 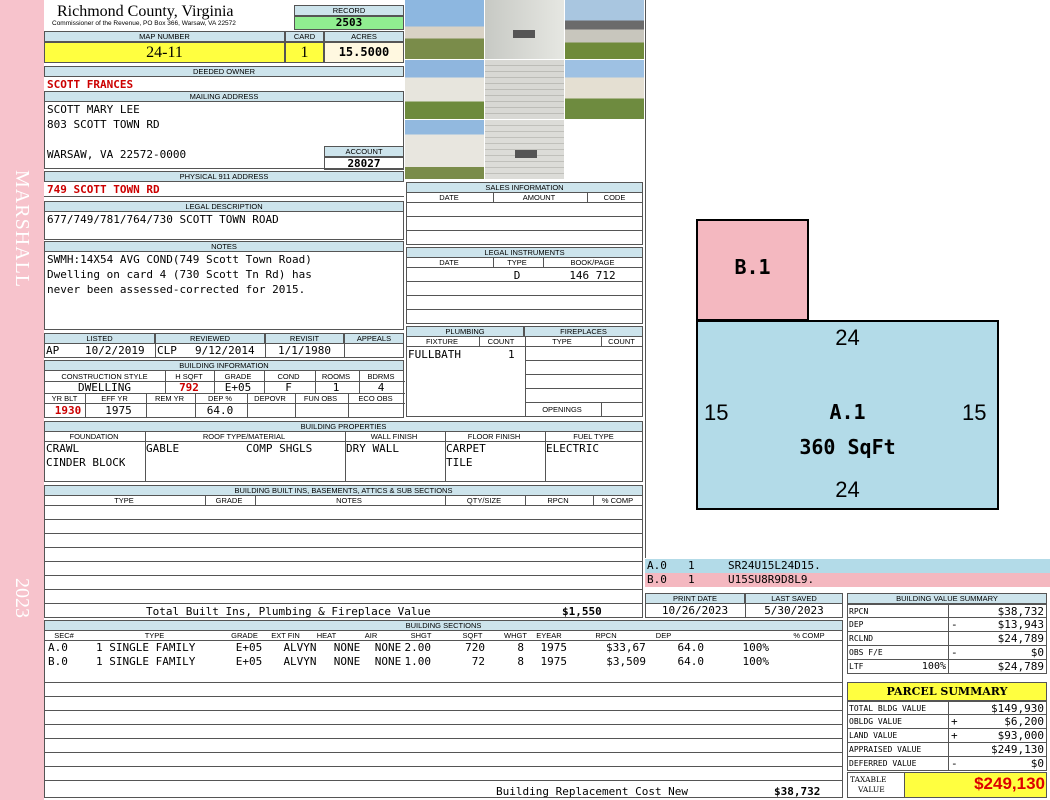 I want to click on record-label: RECORD, so click(x=349, y=10).